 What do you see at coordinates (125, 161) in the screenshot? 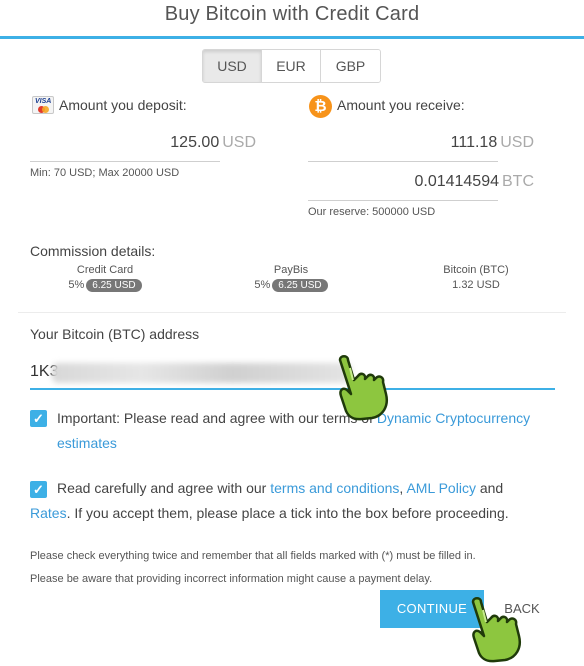
I see `deposit-divider` at bounding box center [125, 161].